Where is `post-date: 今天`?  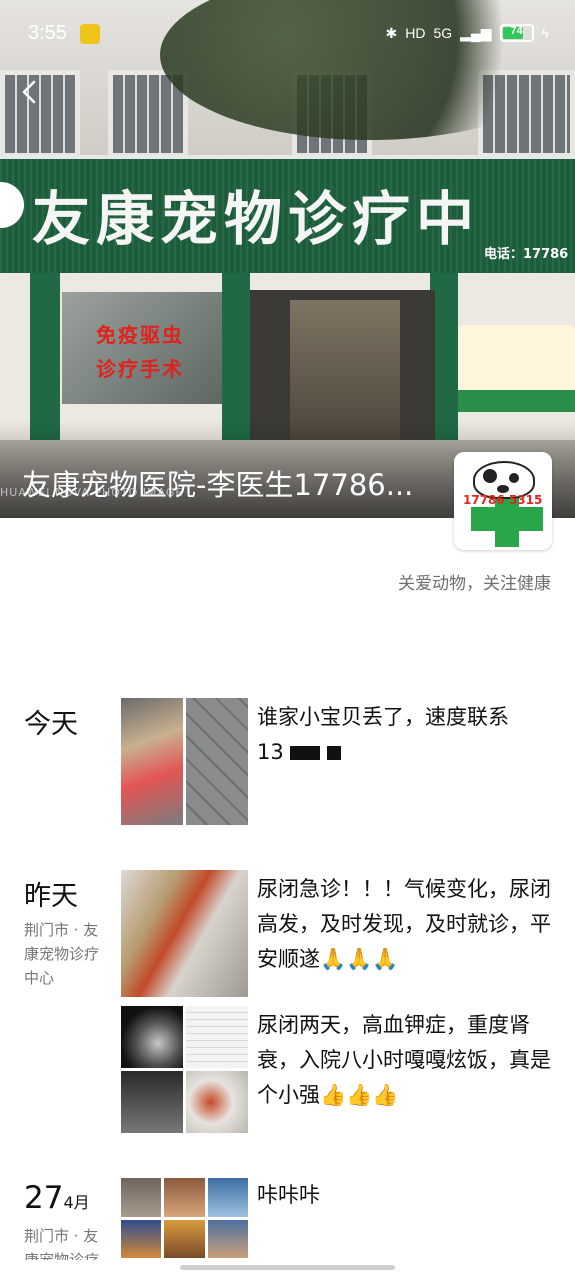 post-date: 今天 is located at coordinates (51, 724).